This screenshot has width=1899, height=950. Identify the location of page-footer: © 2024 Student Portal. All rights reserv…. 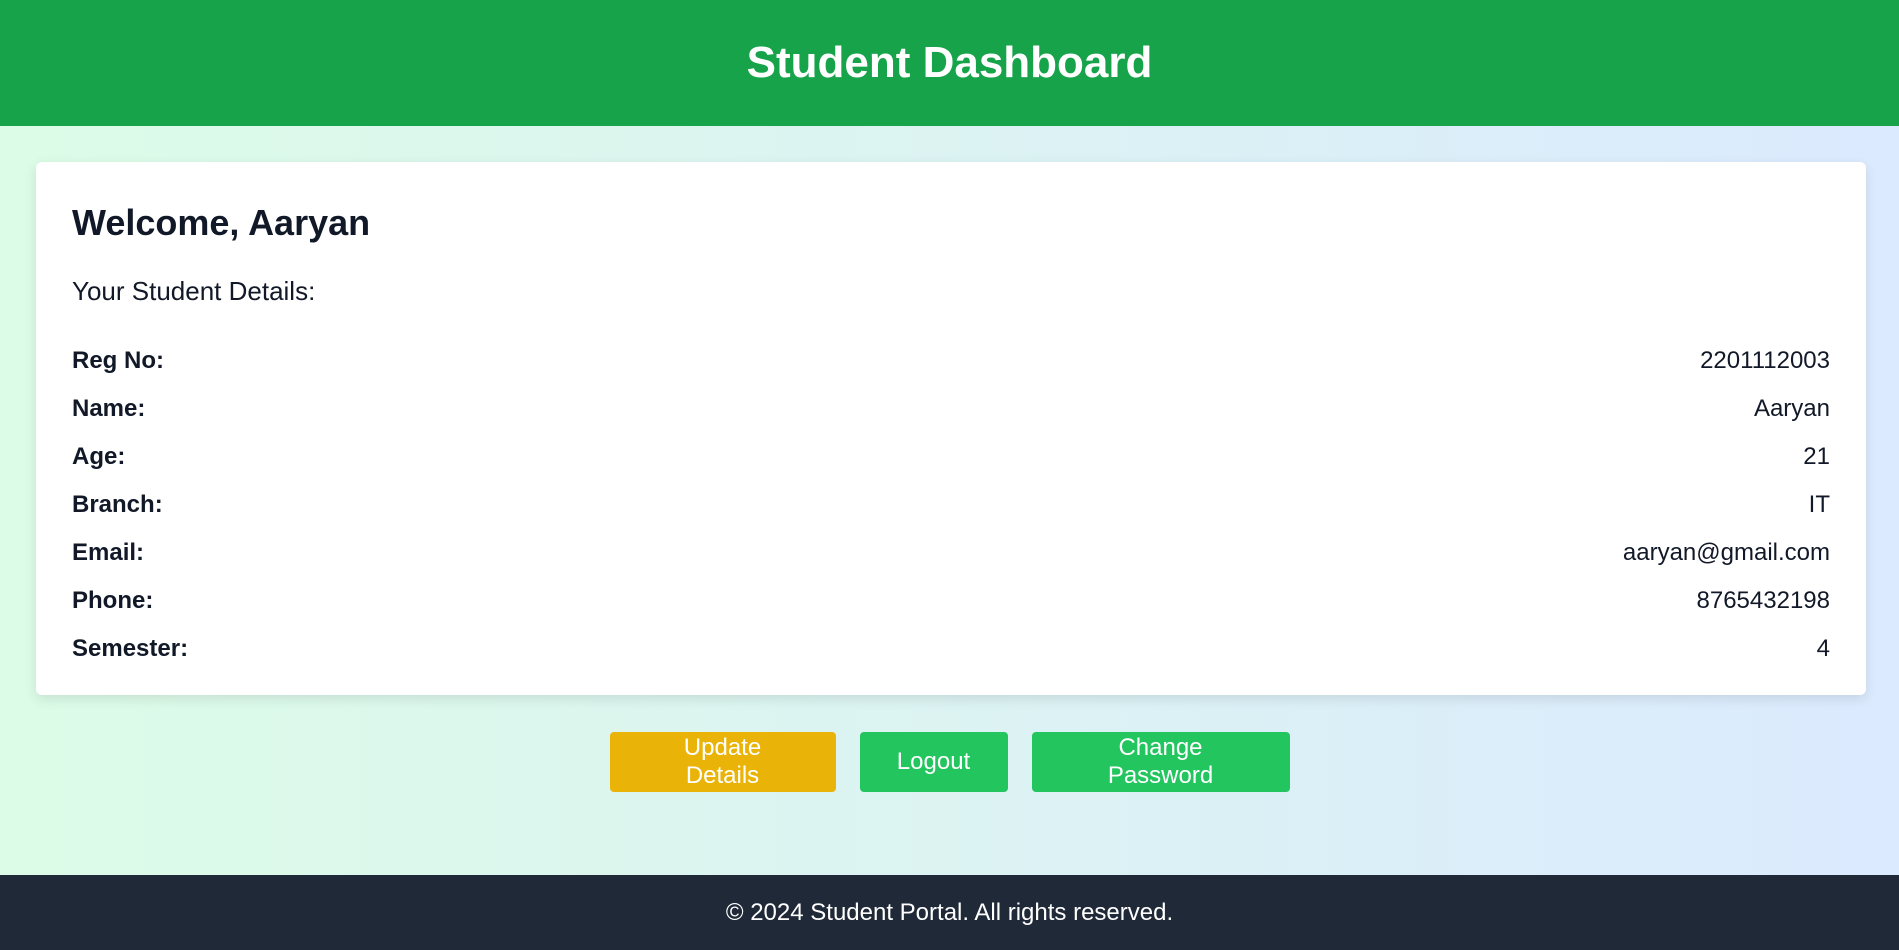
(949, 912).